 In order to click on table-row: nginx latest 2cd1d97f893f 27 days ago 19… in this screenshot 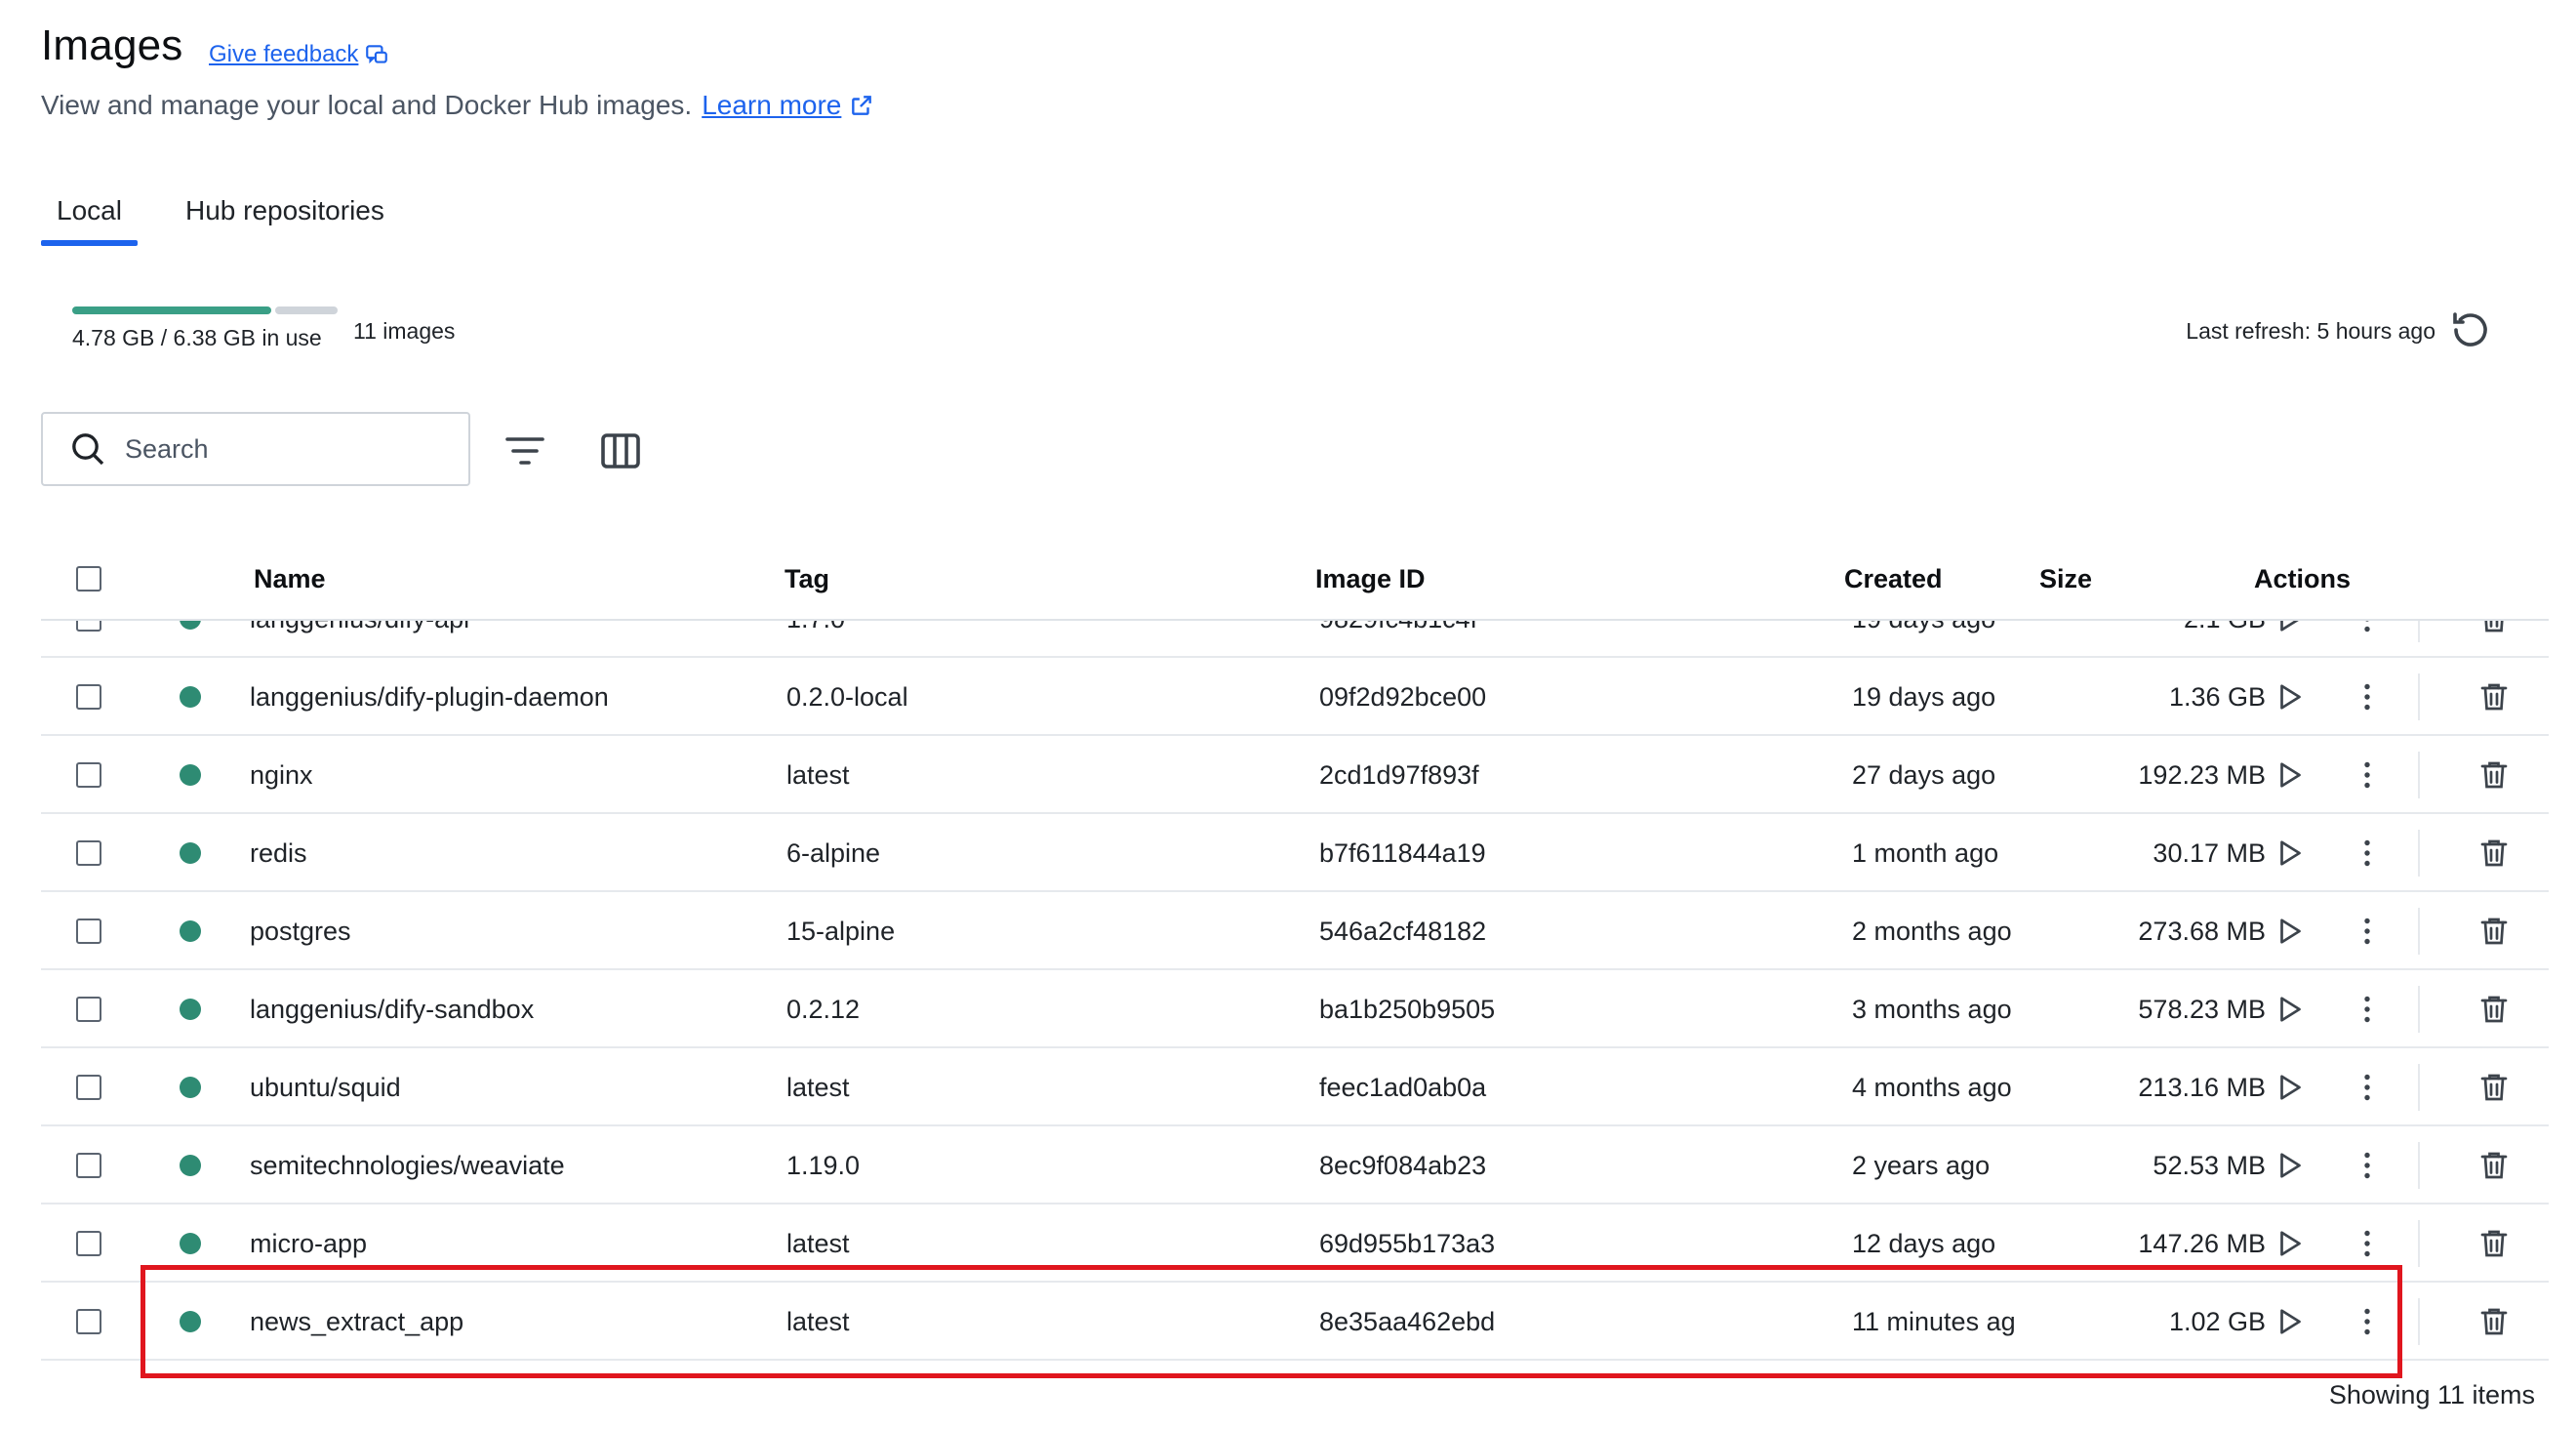, I will do `click(1295, 775)`.